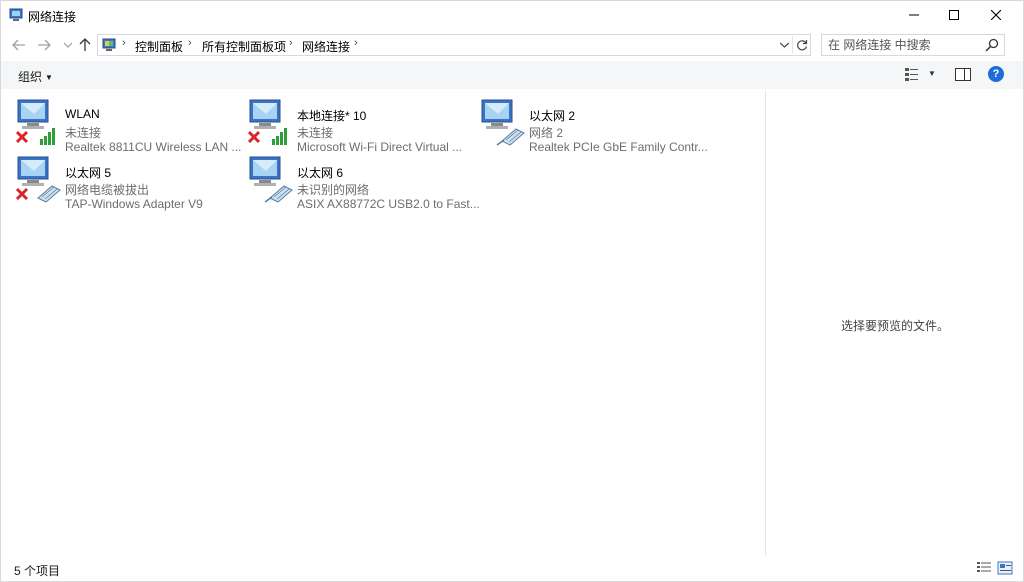 The height and width of the screenshot is (582, 1024). Describe the element at coordinates (914, 15) in the screenshot. I see `minimize-icon` at that location.